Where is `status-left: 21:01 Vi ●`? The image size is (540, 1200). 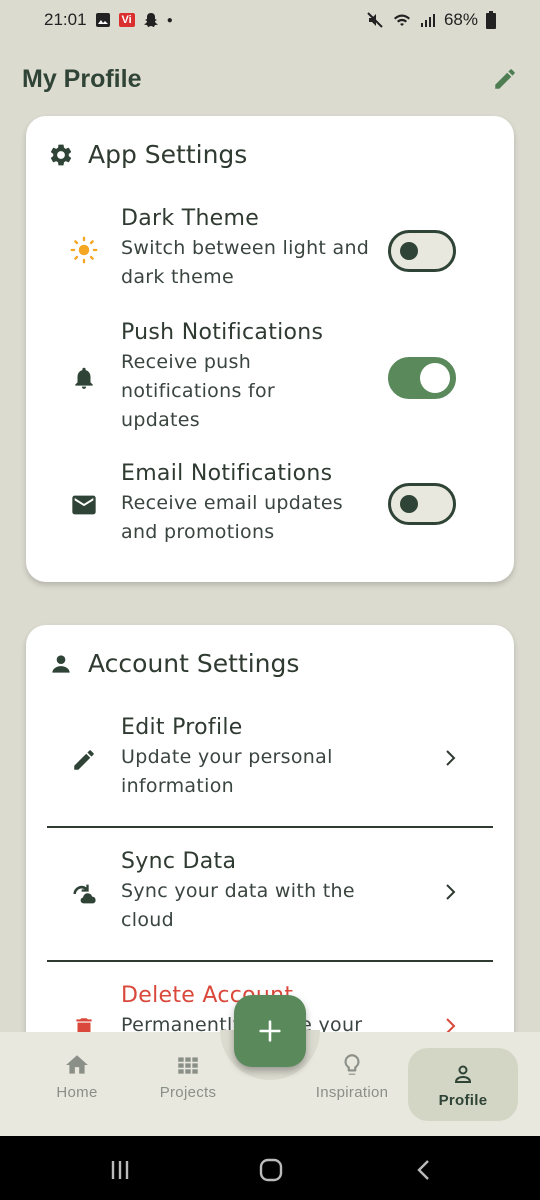 status-left: 21:01 Vi ● is located at coordinates (108, 20).